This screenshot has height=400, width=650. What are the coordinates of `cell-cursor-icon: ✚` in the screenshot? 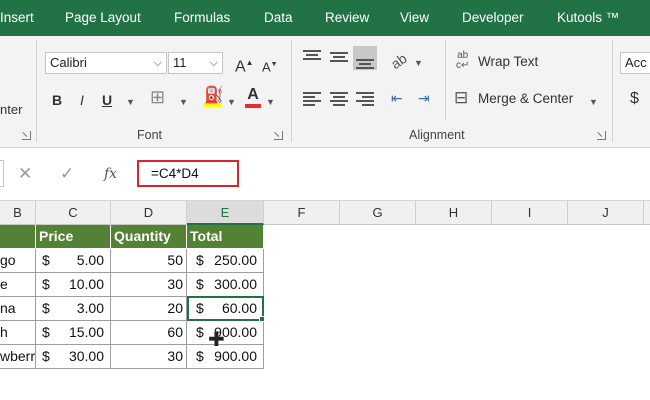 It's located at (216, 340).